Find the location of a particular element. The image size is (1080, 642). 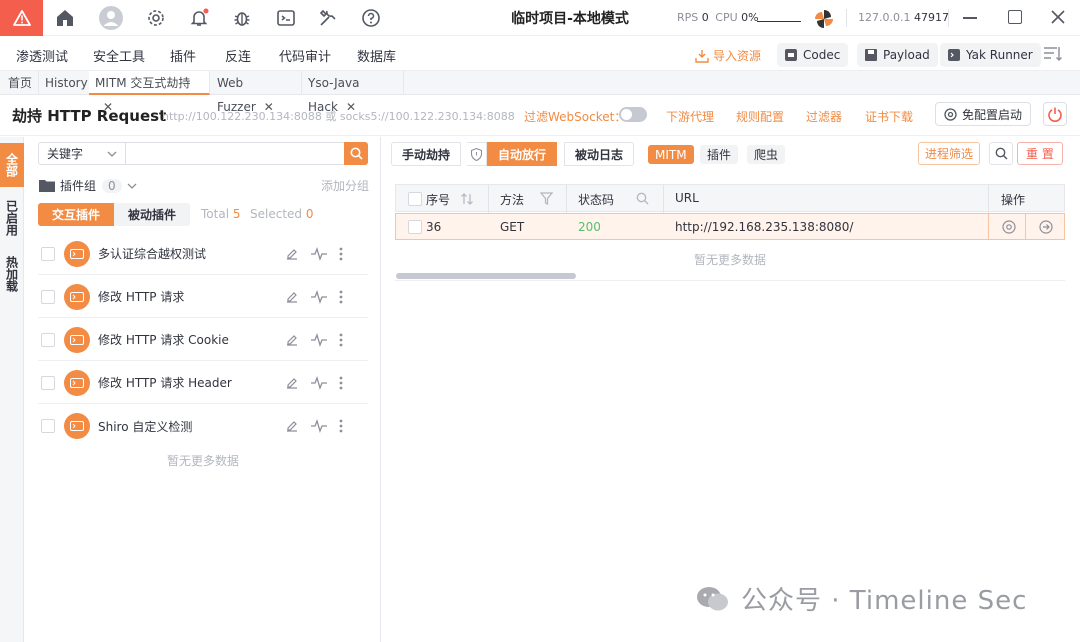

menu-security-tools: 安全工具 is located at coordinates (119, 55).